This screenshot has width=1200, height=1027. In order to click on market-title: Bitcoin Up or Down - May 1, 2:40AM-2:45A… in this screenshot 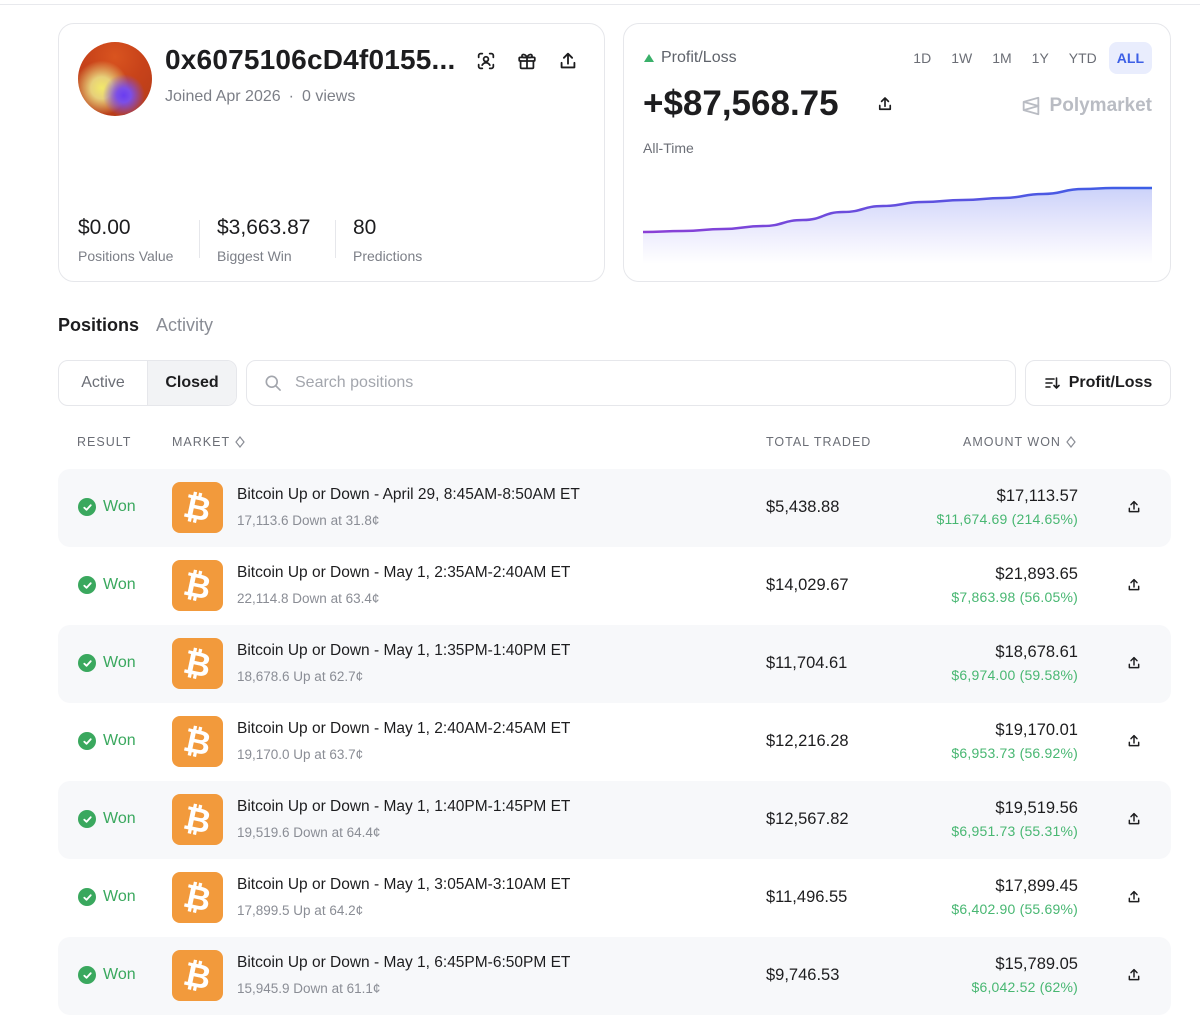, I will do `click(403, 729)`.